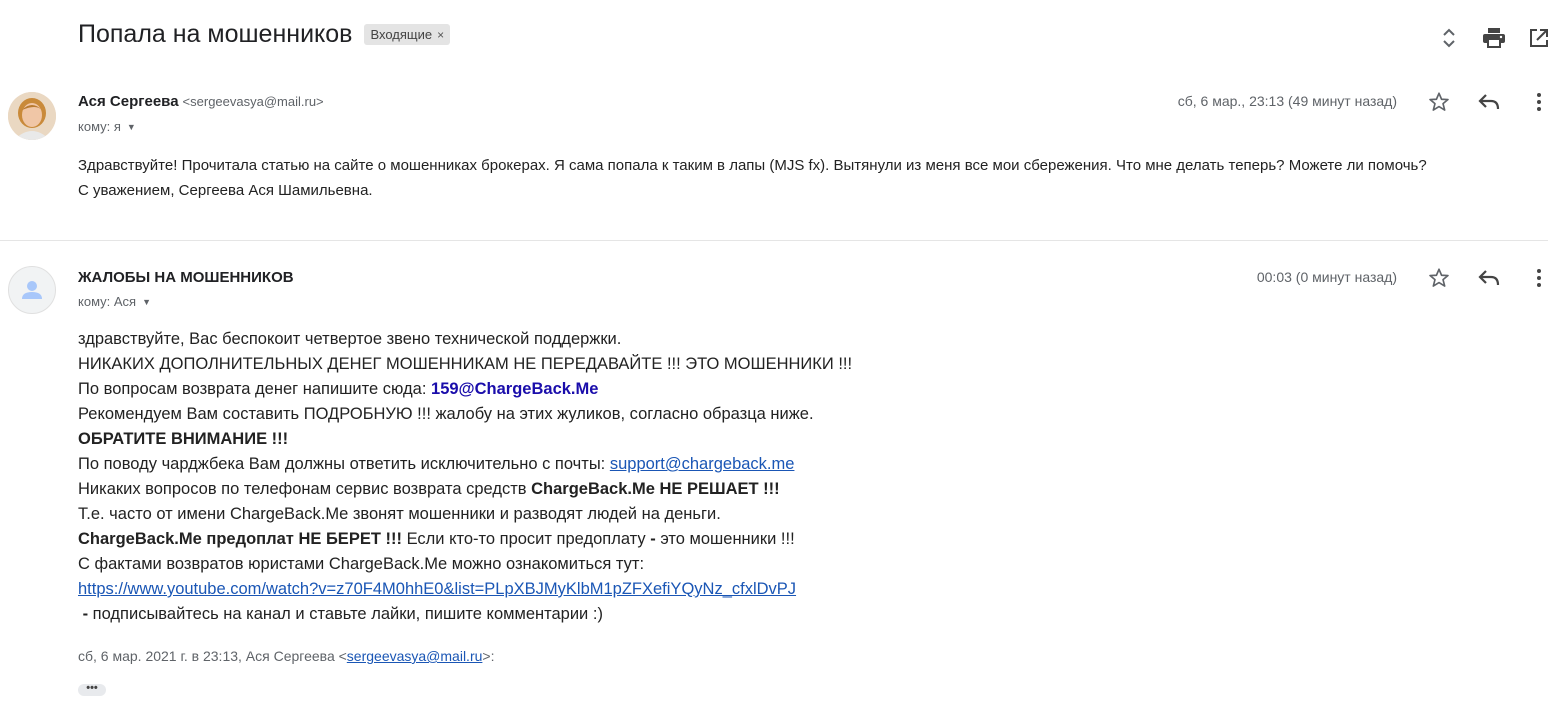 Image resolution: width=1565 pixels, height=706 pixels. I want to click on sender-name: Ася Сергеева, so click(128, 101).